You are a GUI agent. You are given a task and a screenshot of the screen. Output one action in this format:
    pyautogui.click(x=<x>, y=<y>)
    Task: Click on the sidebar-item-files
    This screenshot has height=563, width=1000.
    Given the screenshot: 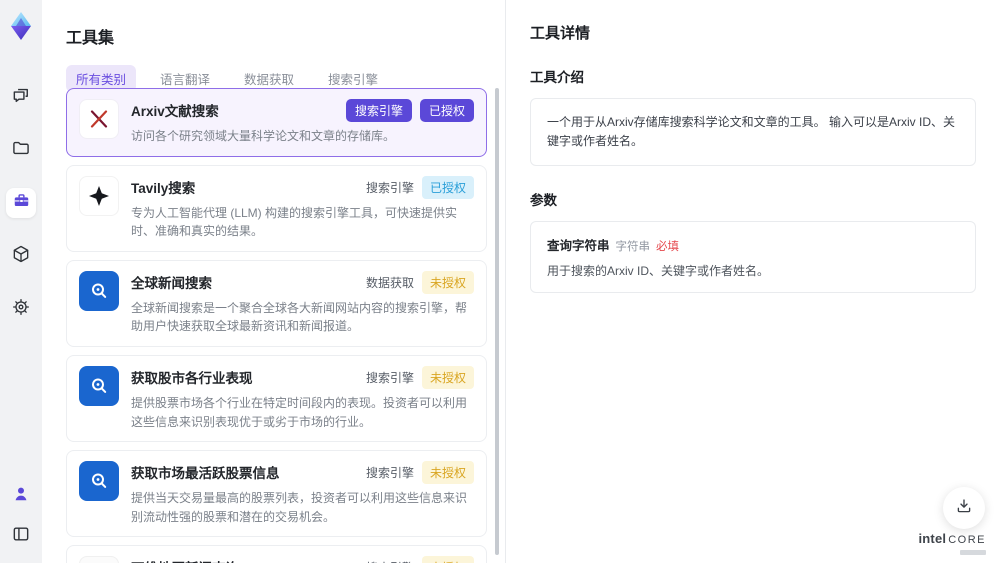 What is the action you would take?
    pyautogui.click(x=21, y=150)
    